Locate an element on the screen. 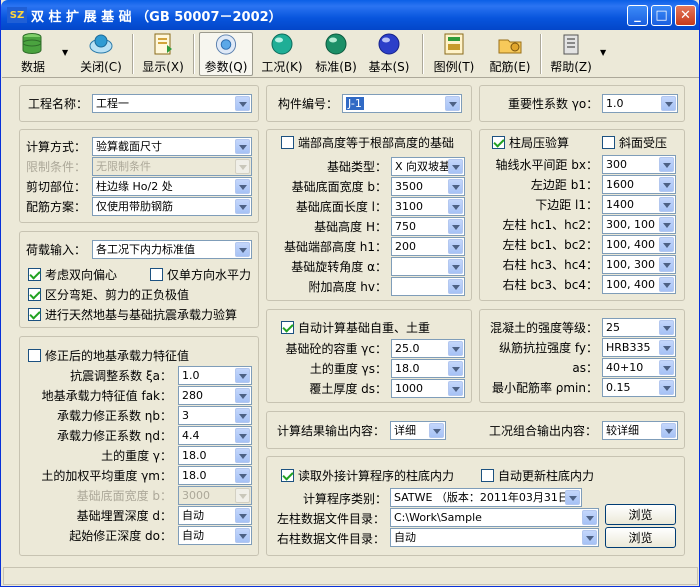 The height and width of the screenshot is (587, 700). single-direction-checkbox: 仅单方向水平力 is located at coordinates (200, 274).